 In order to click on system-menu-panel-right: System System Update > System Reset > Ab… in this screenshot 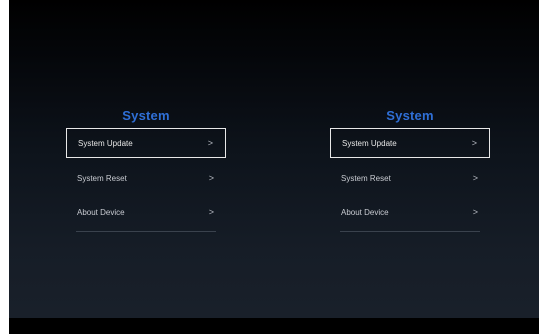, I will do `click(410, 166)`.